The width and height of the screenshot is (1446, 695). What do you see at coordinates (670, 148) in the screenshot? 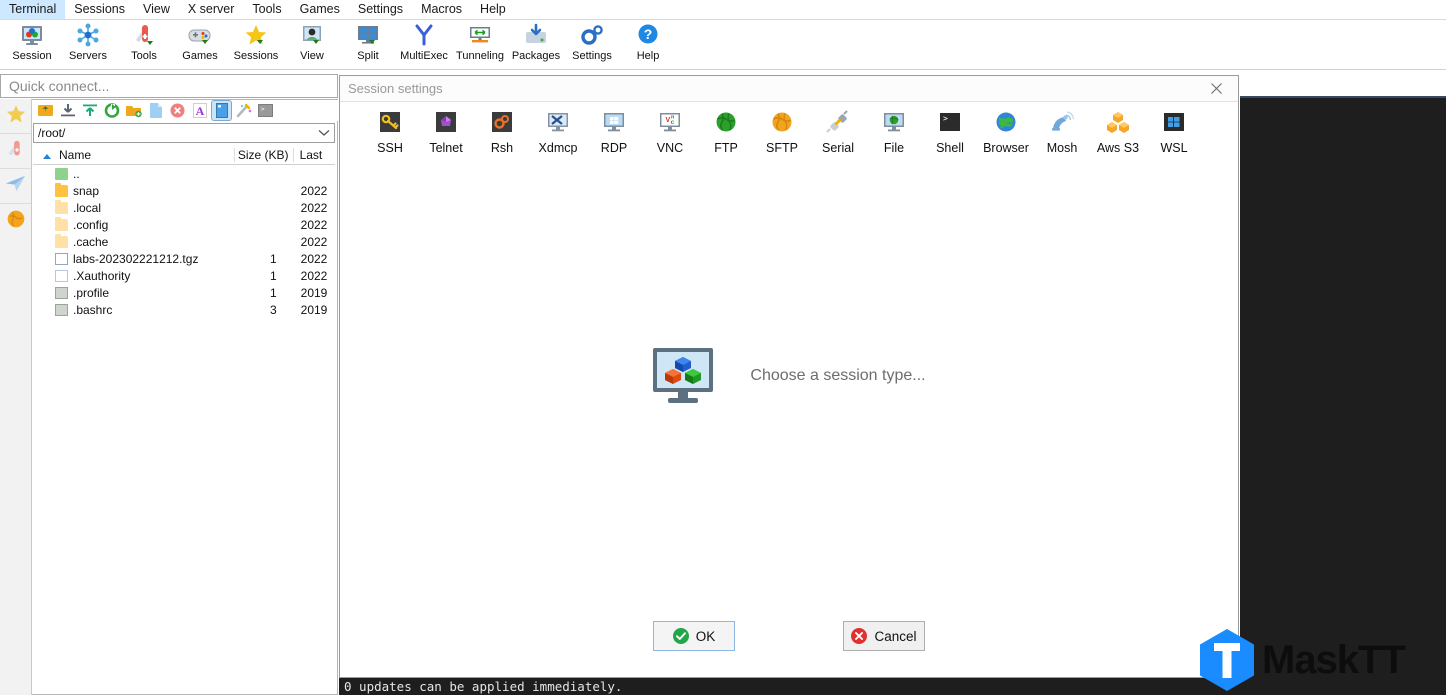
I see `session-type-label: VNC` at bounding box center [670, 148].